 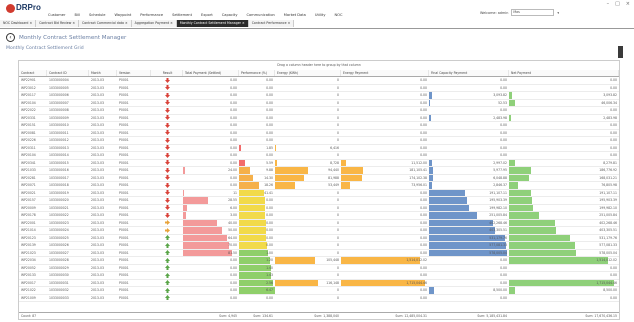 What do you see at coordinates (338, 222) in the screenshot?
I see `cell-energy-value: 0` at bounding box center [338, 222].